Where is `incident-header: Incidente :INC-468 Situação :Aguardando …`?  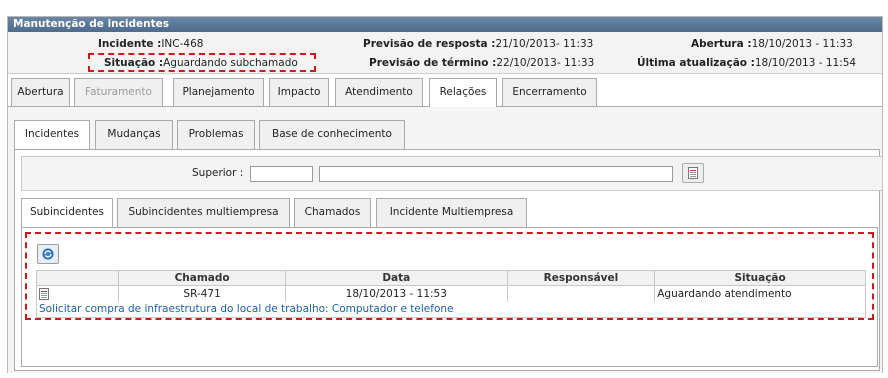 incident-header: Incidente :INC-468 Situação :Aguardando … is located at coordinates (445, 53).